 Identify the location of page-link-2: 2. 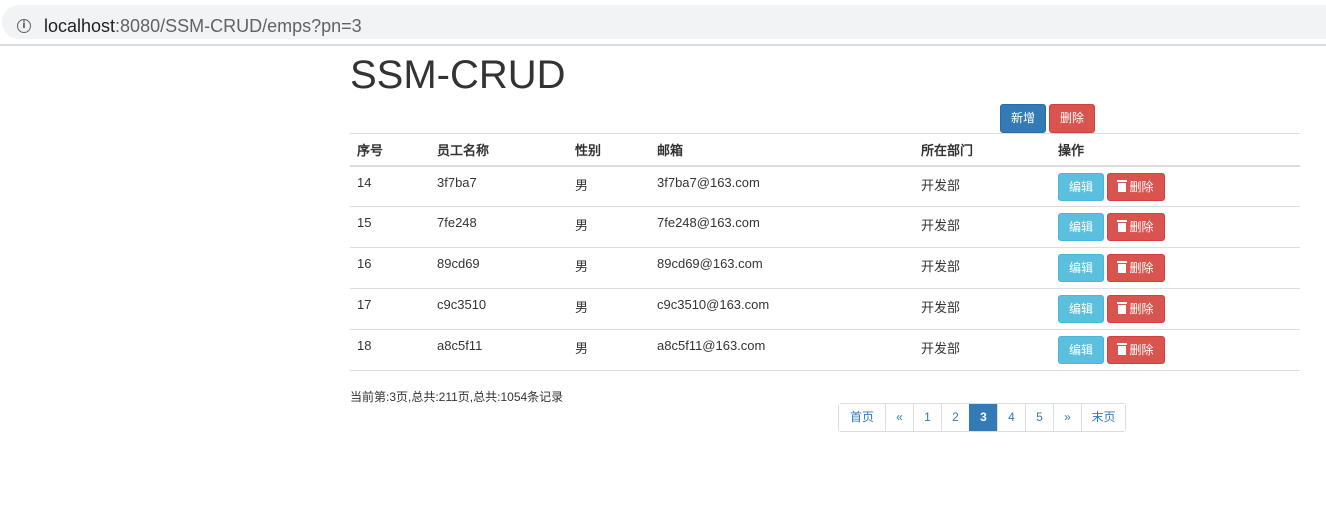
(955, 417).